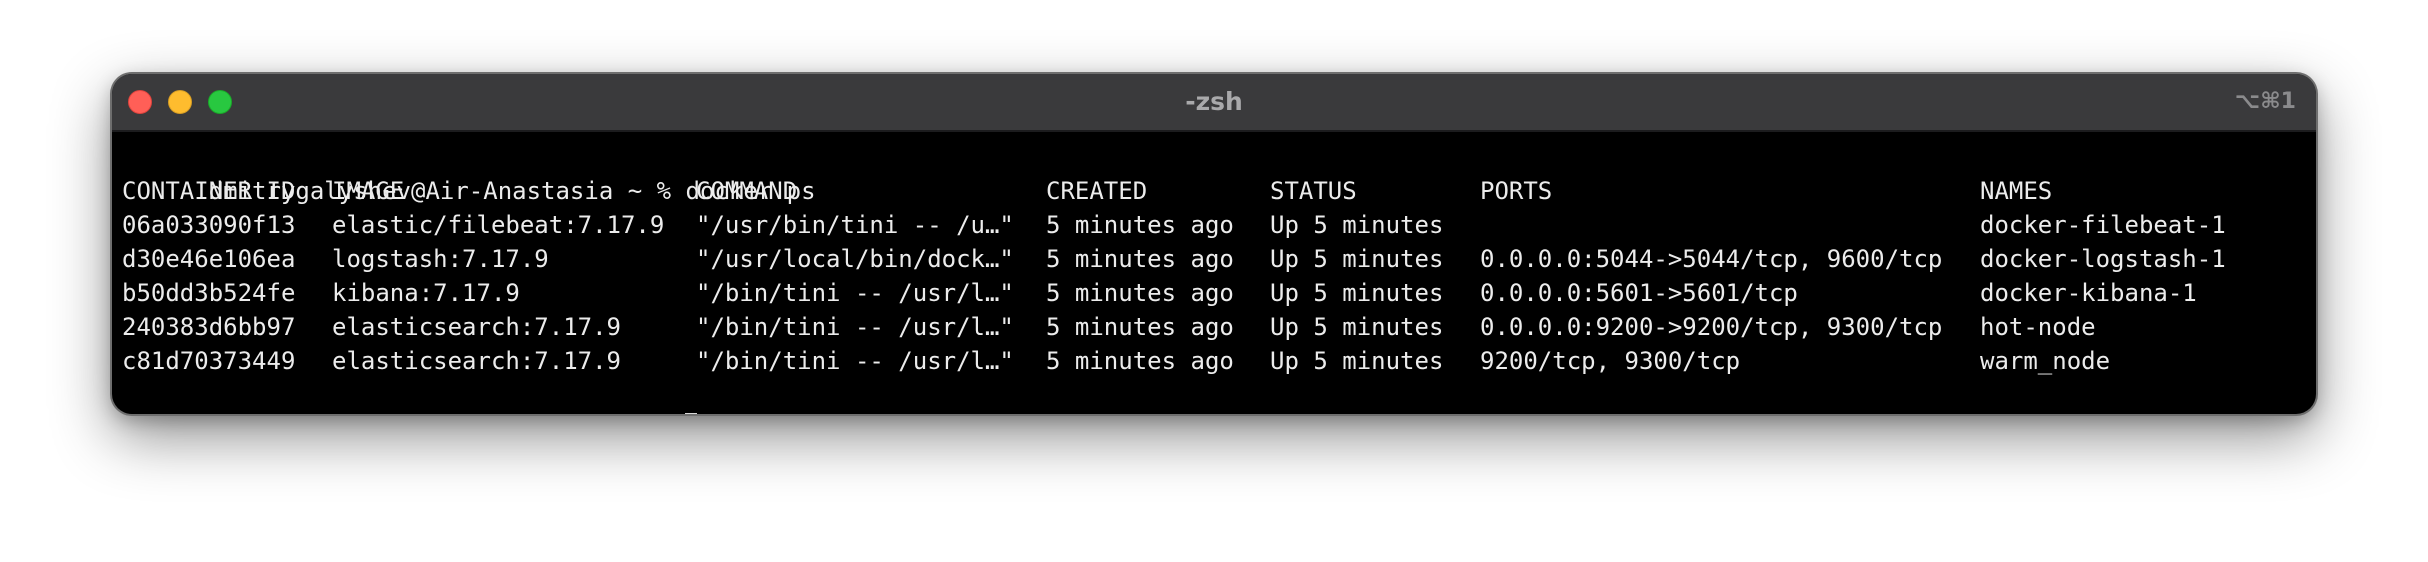 Image resolution: width=2428 pixels, height=562 pixels. Describe the element at coordinates (209, 293) in the screenshot. I see `cell-container-id: b50dd3b524fe` at that location.